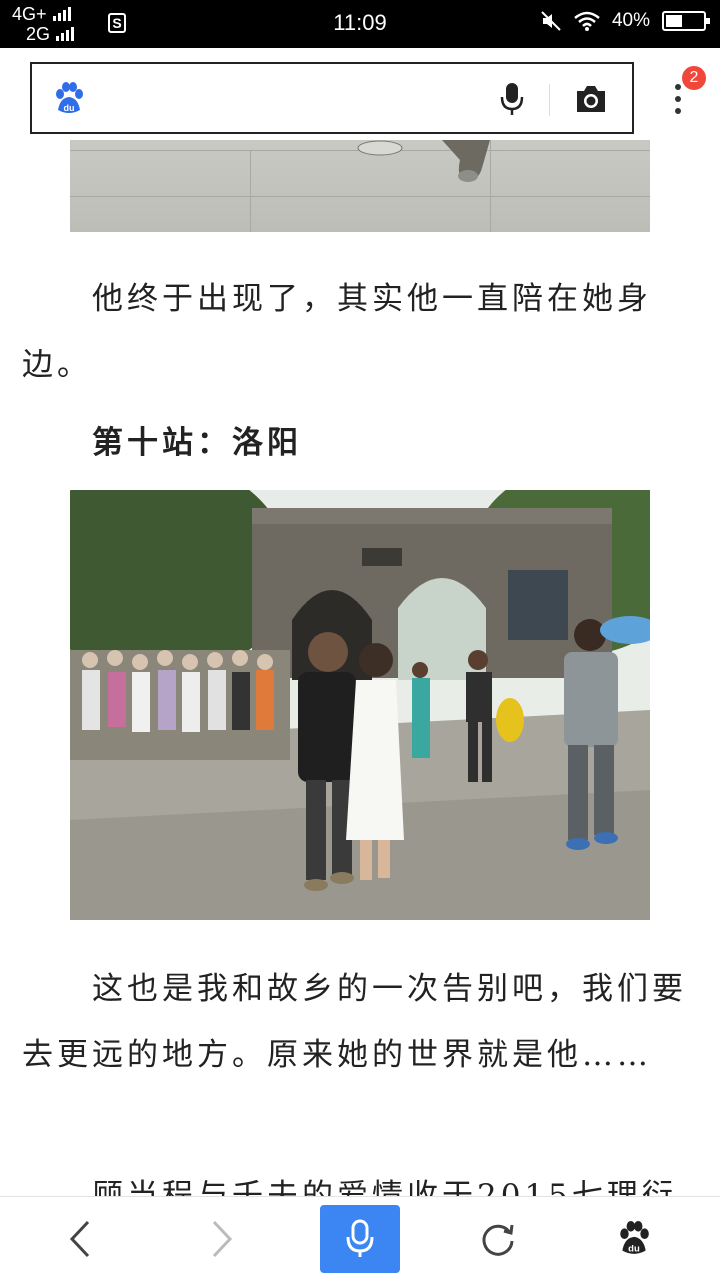 The width and height of the screenshot is (720, 1281). I want to click on baidu-home-button: du, so click(634, 1239).